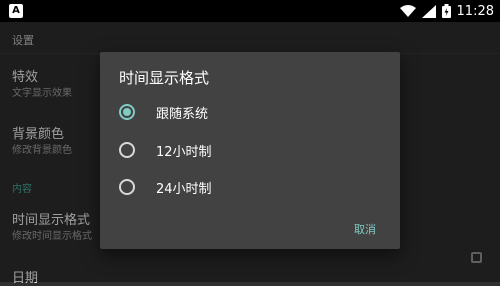 Image resolution: width=500 pixels, height=286 pixels. I want to click on cancel-button: 取消, so click(365, 229).